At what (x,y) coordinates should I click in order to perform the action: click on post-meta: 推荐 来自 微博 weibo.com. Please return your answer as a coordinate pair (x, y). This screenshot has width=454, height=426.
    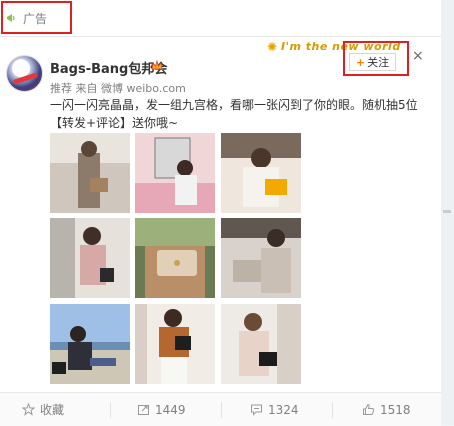
    Looking at the image, I should click on (118, 88).